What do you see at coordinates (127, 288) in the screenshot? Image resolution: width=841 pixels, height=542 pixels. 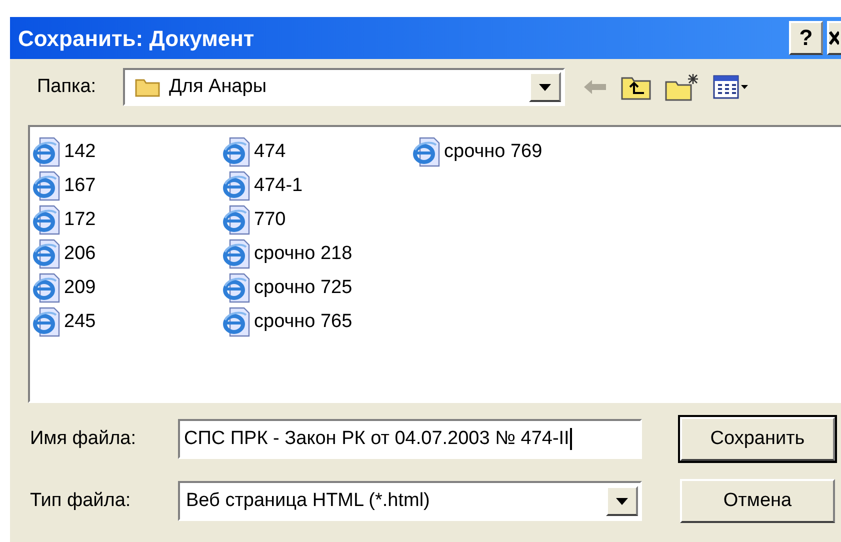 I see `file-item: 209` at bounding box center [127, 288].